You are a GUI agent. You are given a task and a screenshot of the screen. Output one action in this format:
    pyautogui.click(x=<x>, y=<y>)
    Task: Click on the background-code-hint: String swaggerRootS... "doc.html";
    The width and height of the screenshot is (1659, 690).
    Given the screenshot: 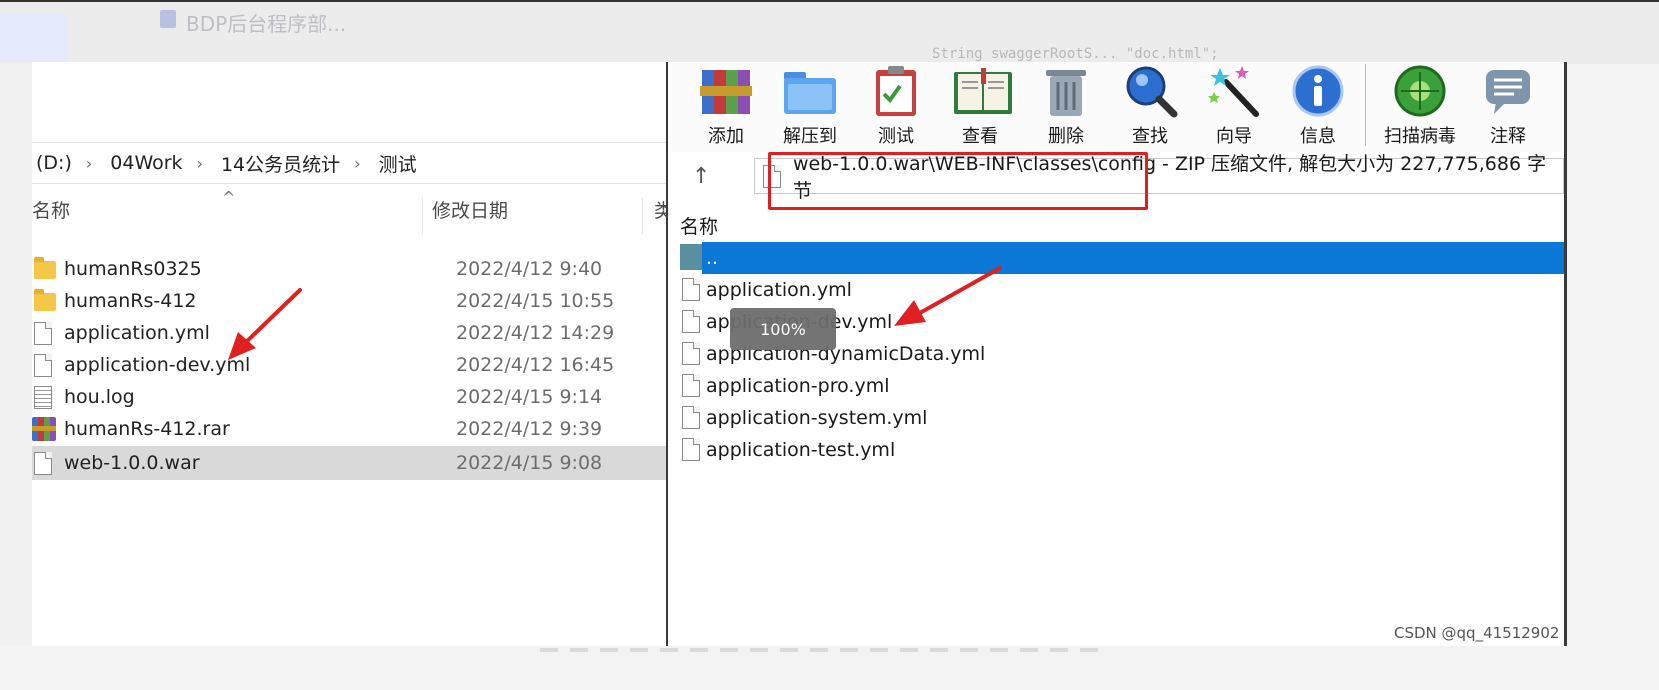 What is the action you would take?
    pyautogui.click(x=1075, y=54)
    